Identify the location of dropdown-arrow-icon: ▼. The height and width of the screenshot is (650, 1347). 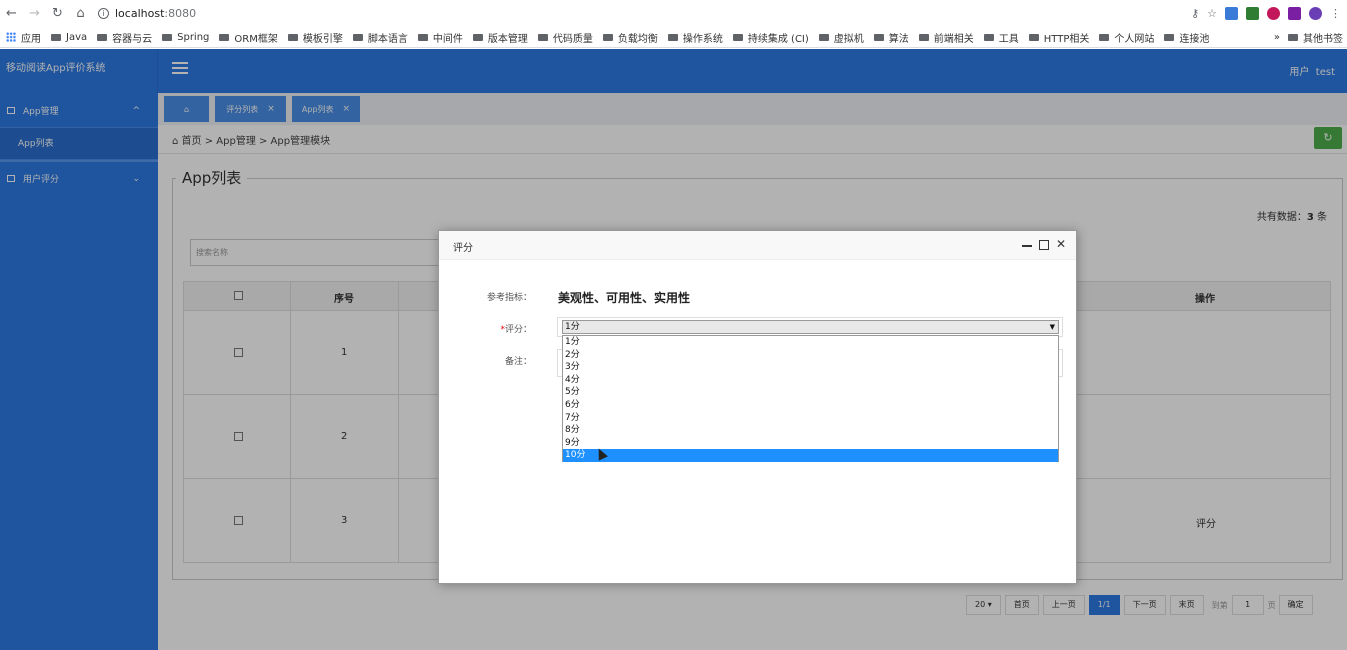
(1052, 327).